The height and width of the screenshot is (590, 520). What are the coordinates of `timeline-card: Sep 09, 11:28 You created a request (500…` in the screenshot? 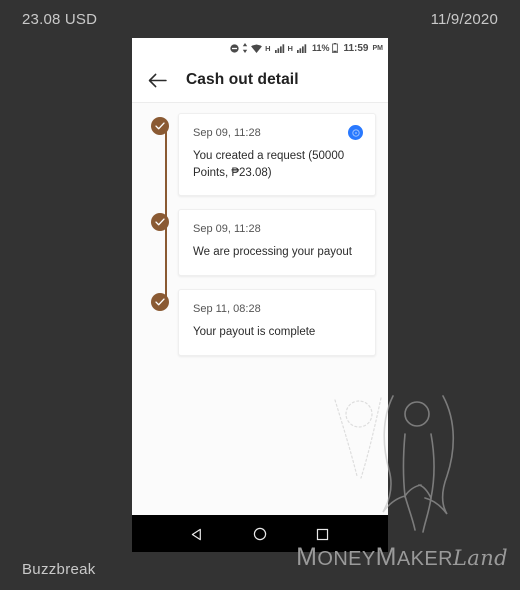 It's located at (277, 155).